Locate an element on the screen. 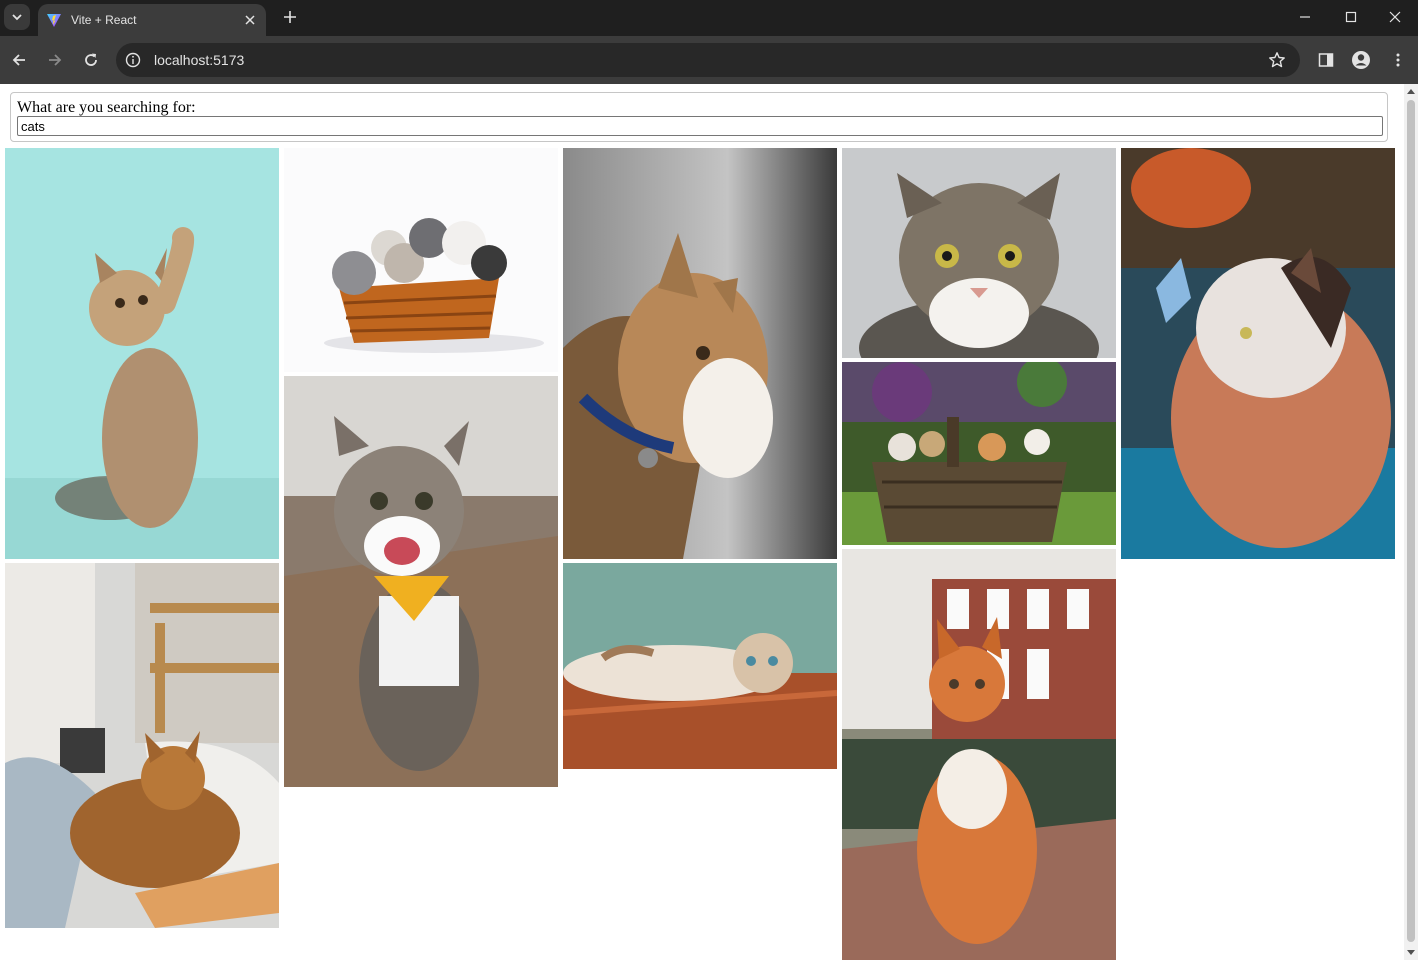  photo-tabby-cat-portrait is located at coordinates (979, 253).